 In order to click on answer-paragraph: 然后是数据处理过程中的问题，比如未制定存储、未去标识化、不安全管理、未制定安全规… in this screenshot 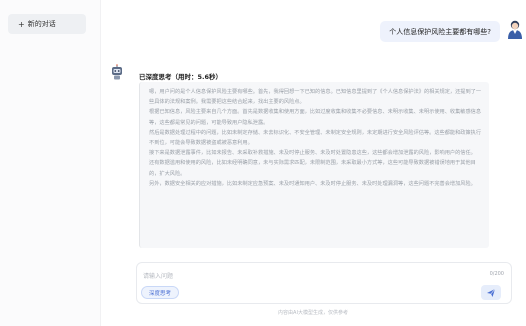, I will do `click(315, 138)`.